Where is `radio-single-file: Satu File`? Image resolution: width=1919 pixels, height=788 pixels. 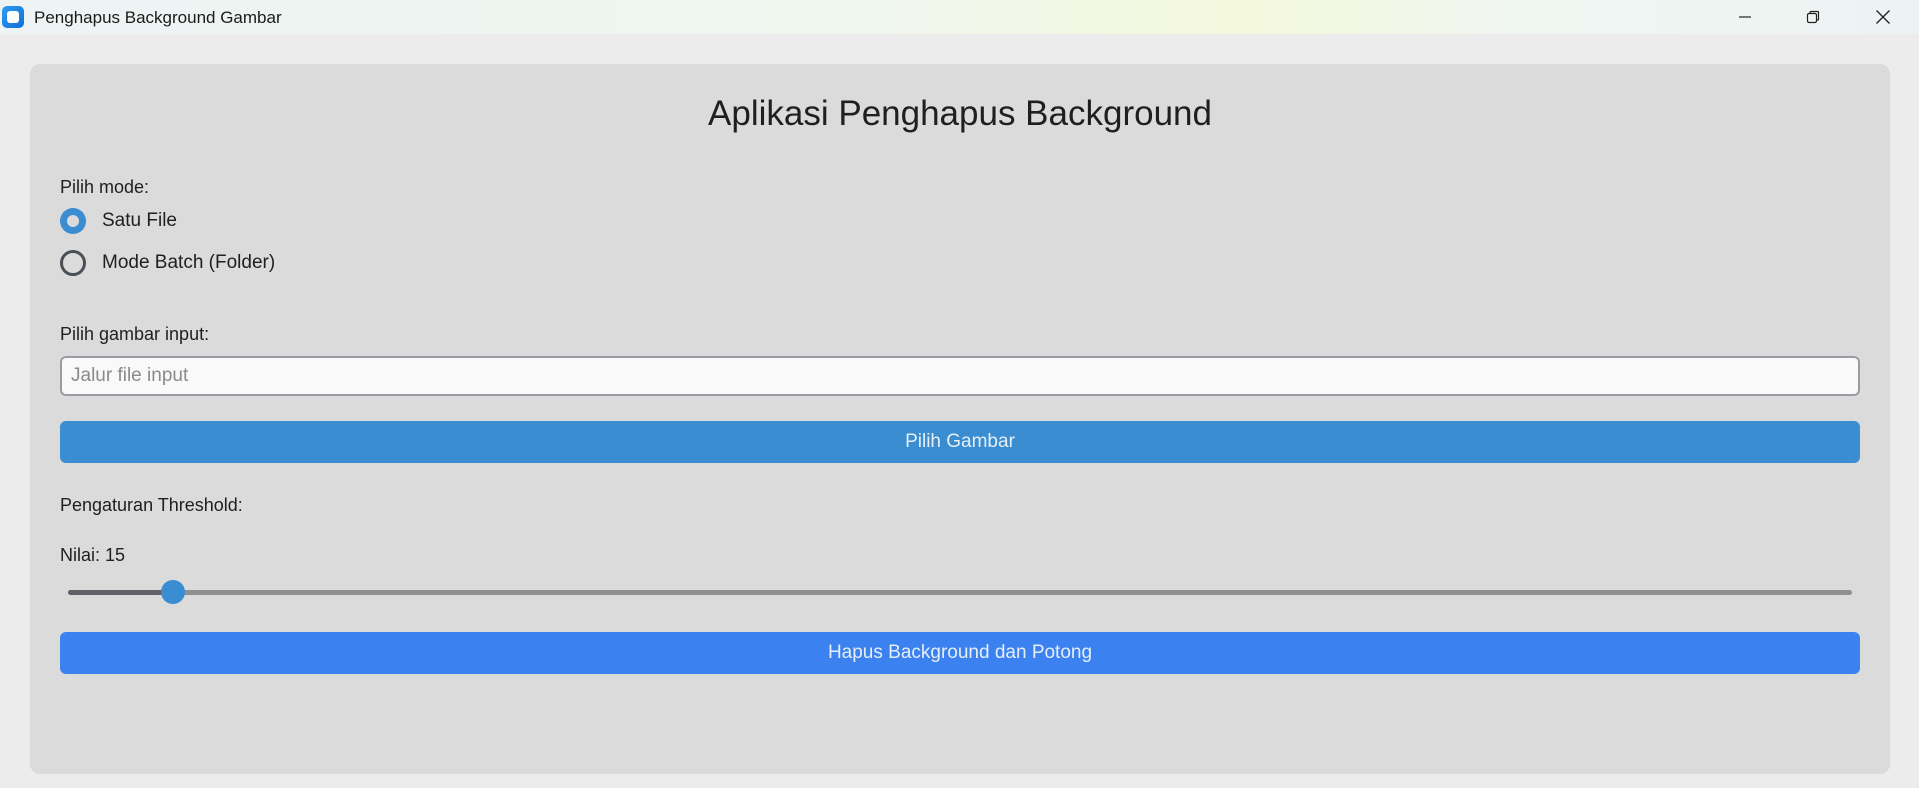
radio-single-file: Satu File is located at coordinates (118, 221).